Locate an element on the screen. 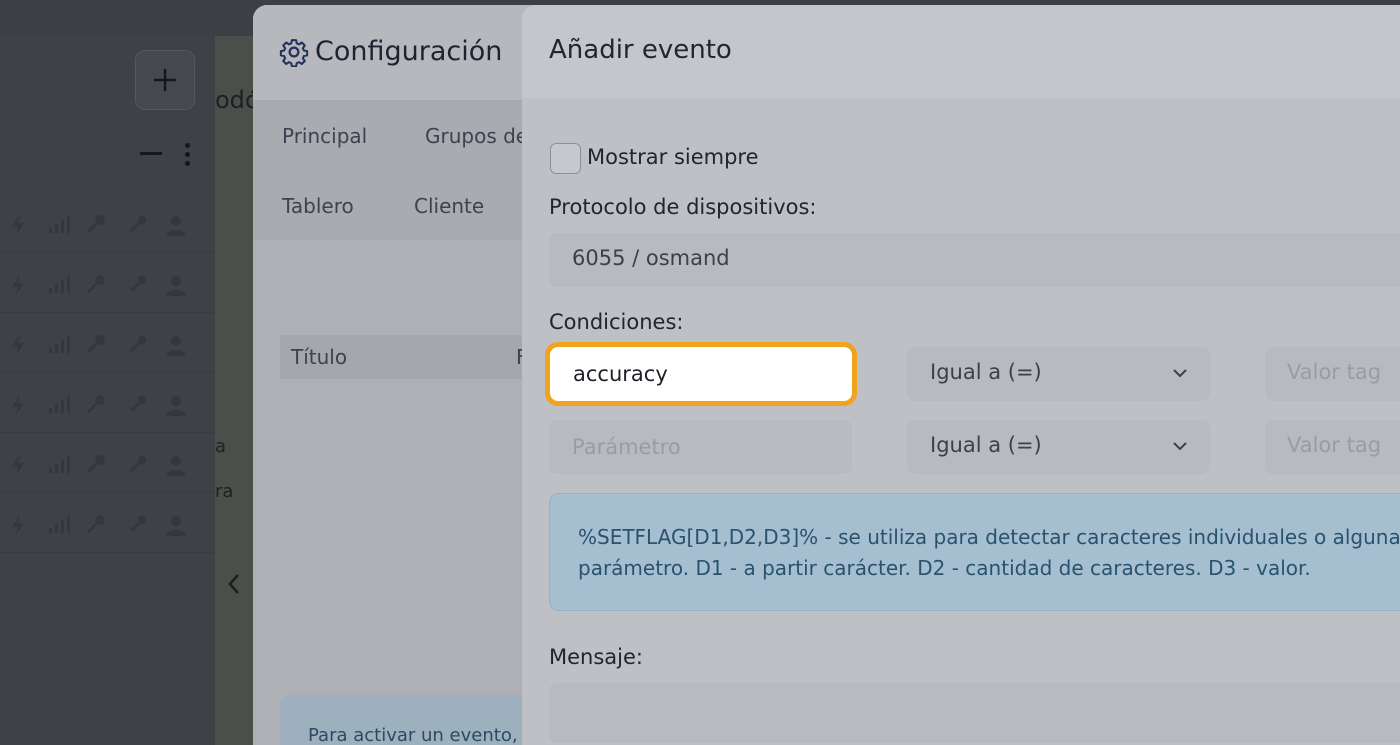 This screenshot has height=745, width=1400. add-device-button is located at coordinates (165, 80).